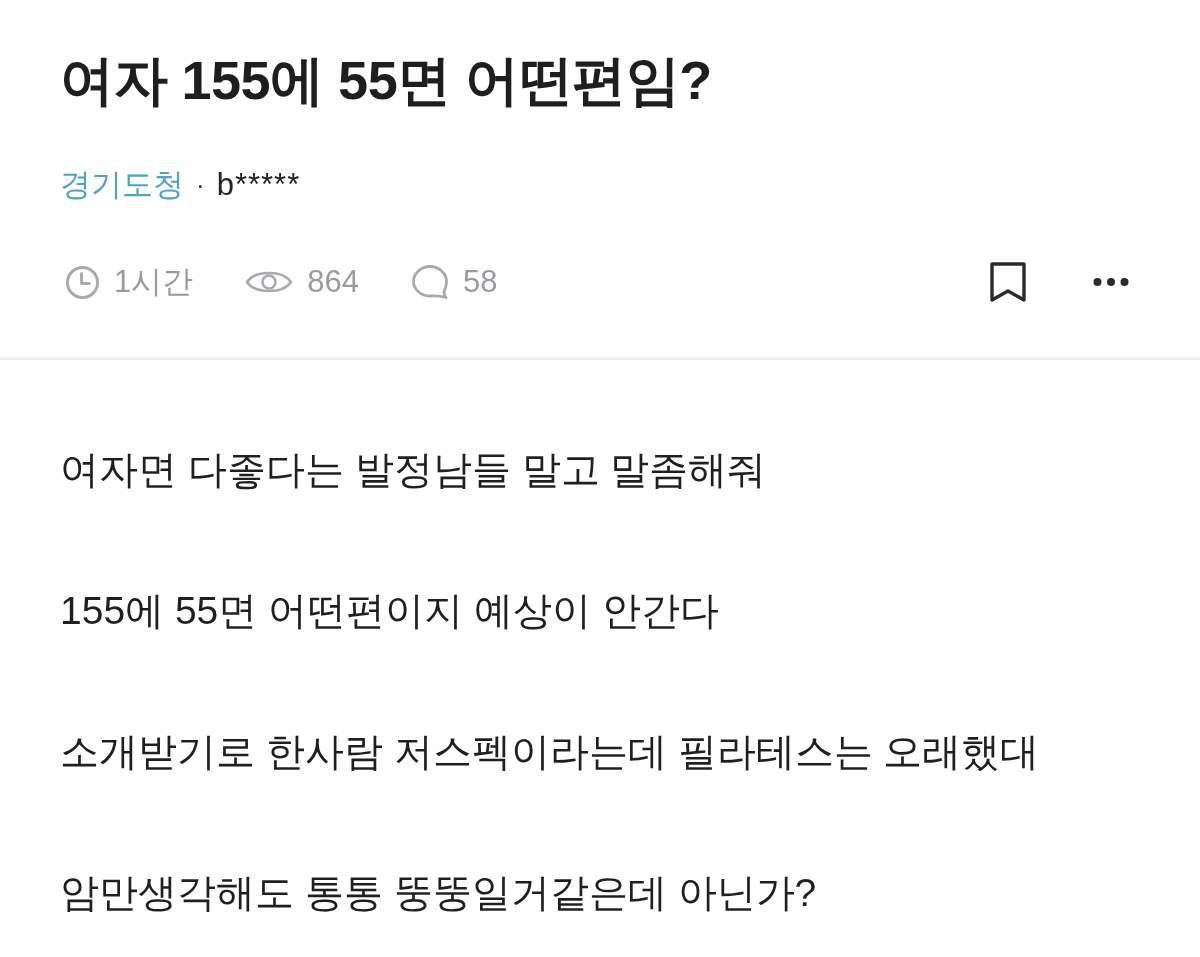  What do you see at coordinates (258, 185) in the screenshot?
I see `author-name: b*****` at bounding box center [258, 185].